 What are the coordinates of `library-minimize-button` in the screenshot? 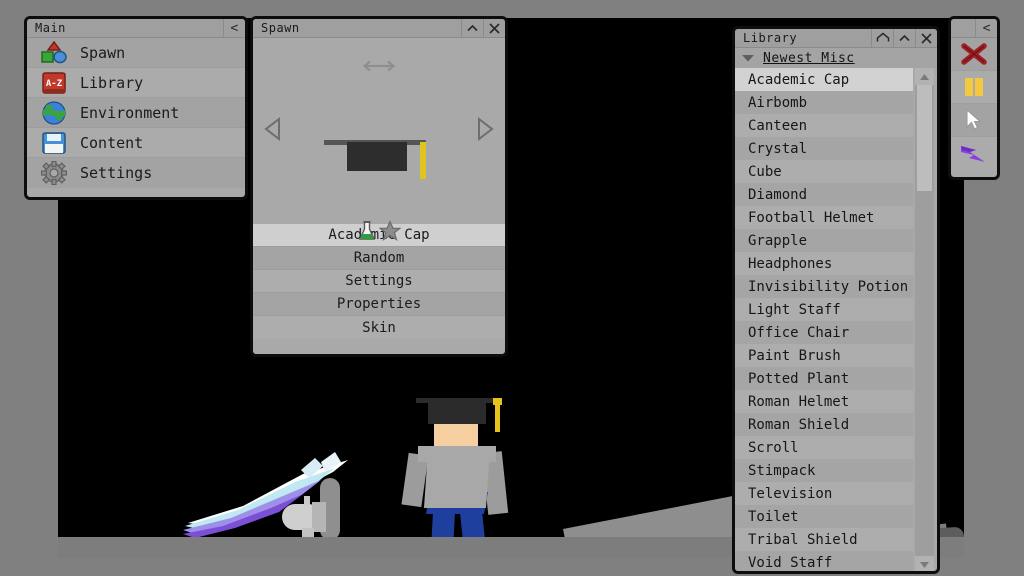 It's located at (904, 38).